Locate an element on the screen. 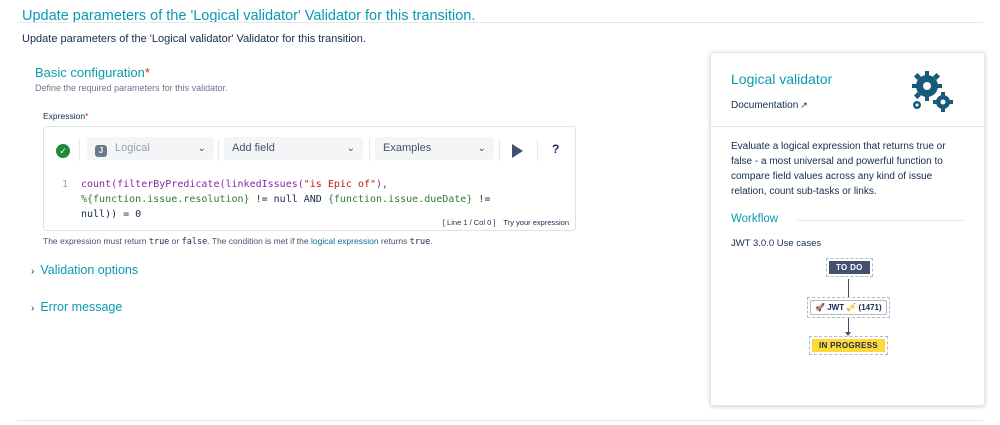 The height and width of the screenshot is (425, 1000). validation-options-label: Validation options is located at coordinates (89, 270).